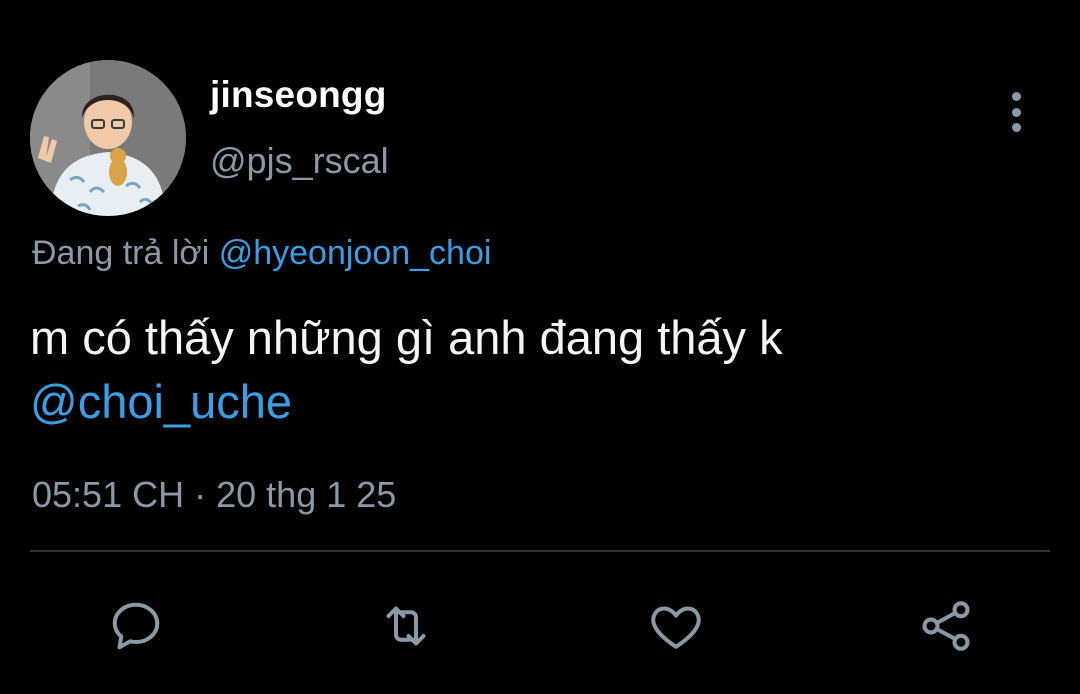  Describe the element at coordinates (406, 337) in the screenshot. I see `tweet-text-line: m có thấy những gì anh đang thấy k` at that location.